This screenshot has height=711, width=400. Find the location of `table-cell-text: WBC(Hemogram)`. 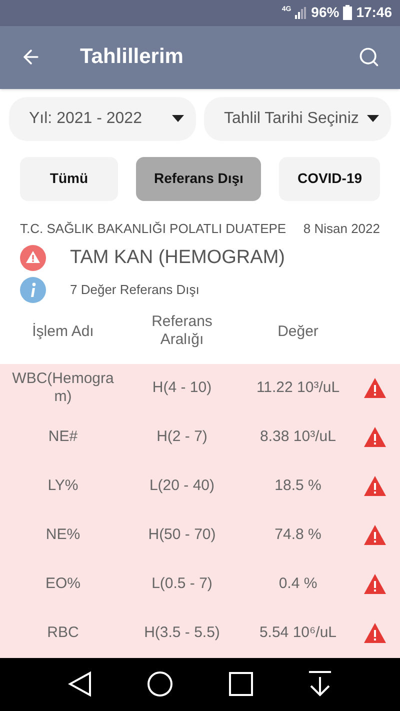

table-cell-text: WBC(Hemogram) is located at coordinates (63, 389).